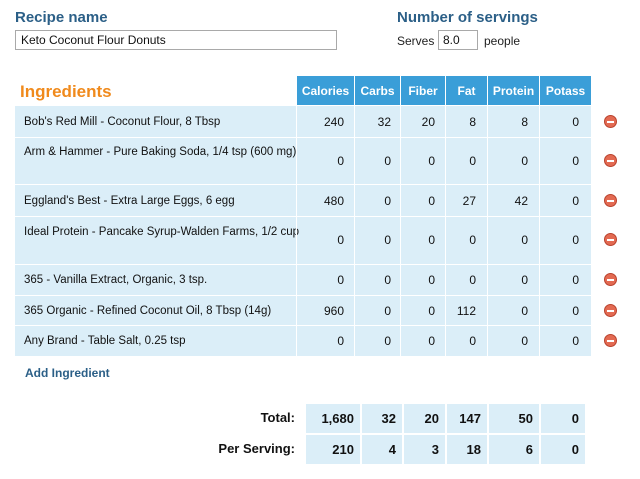 The height and width of the screenshot is (479, 640). I want to click on total-protein: 50, so click(514, 418).